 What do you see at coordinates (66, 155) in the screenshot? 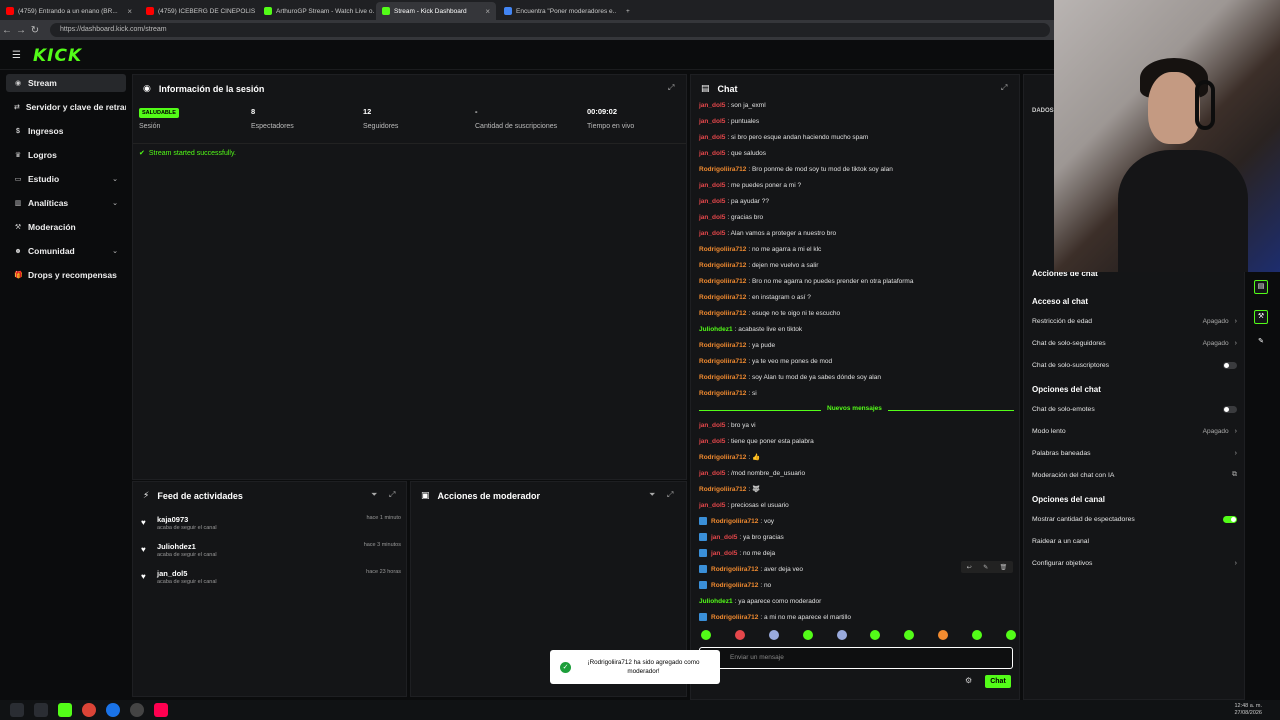
I see `sidebar-item-3: ♛ Logros` at bounding box center [66, 155].